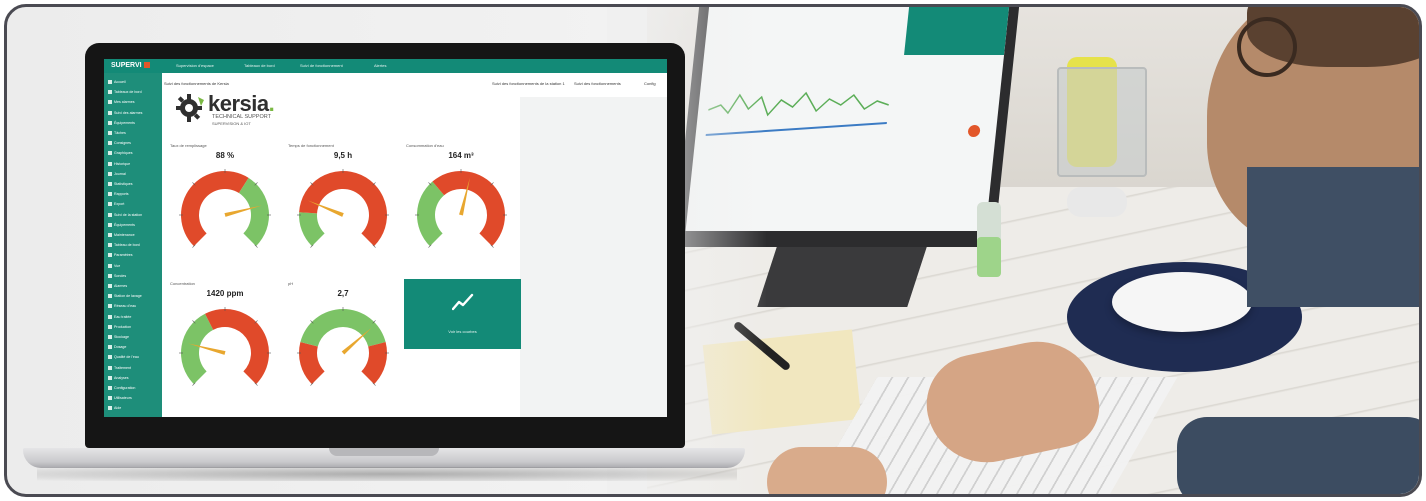 This screenshot has width=1426, height=501. I want to click on sidebar-item: Station de lavage, so click(125, 296).